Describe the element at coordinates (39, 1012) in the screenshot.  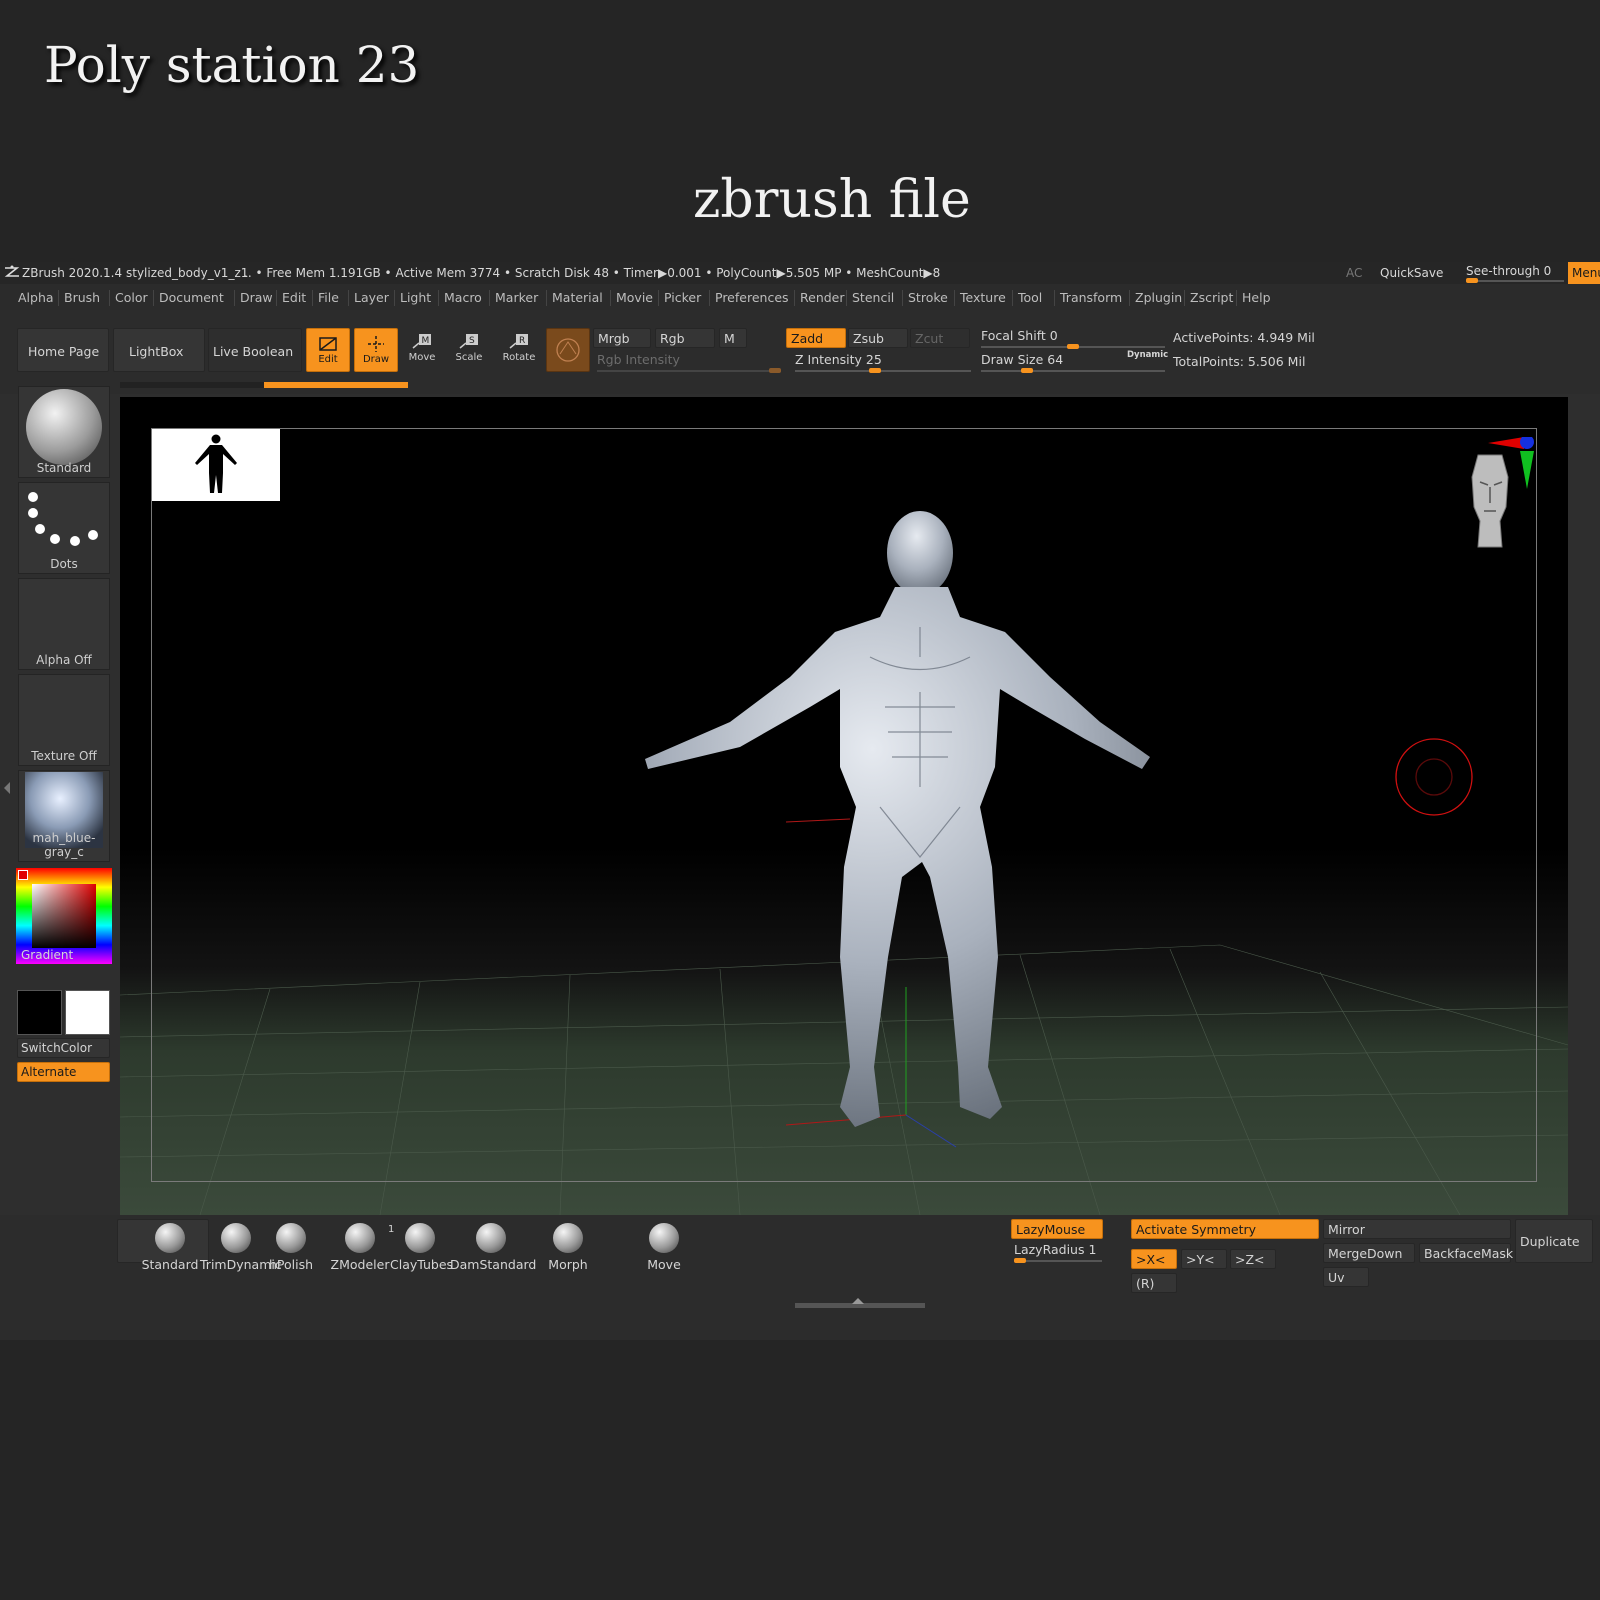
I see `secondary-color-swatch` at that location.